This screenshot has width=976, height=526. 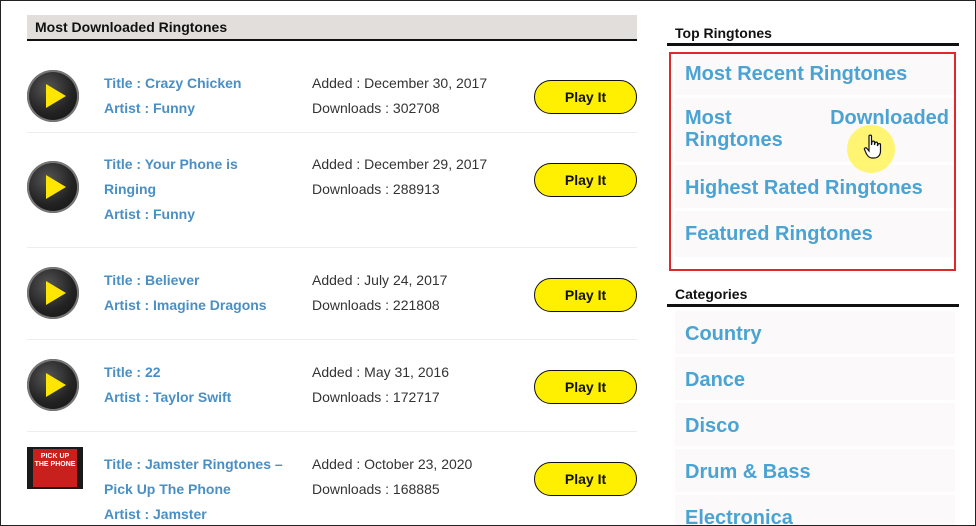 I want to click on ringtone-title: Ringing, so click(x=204, y=189).